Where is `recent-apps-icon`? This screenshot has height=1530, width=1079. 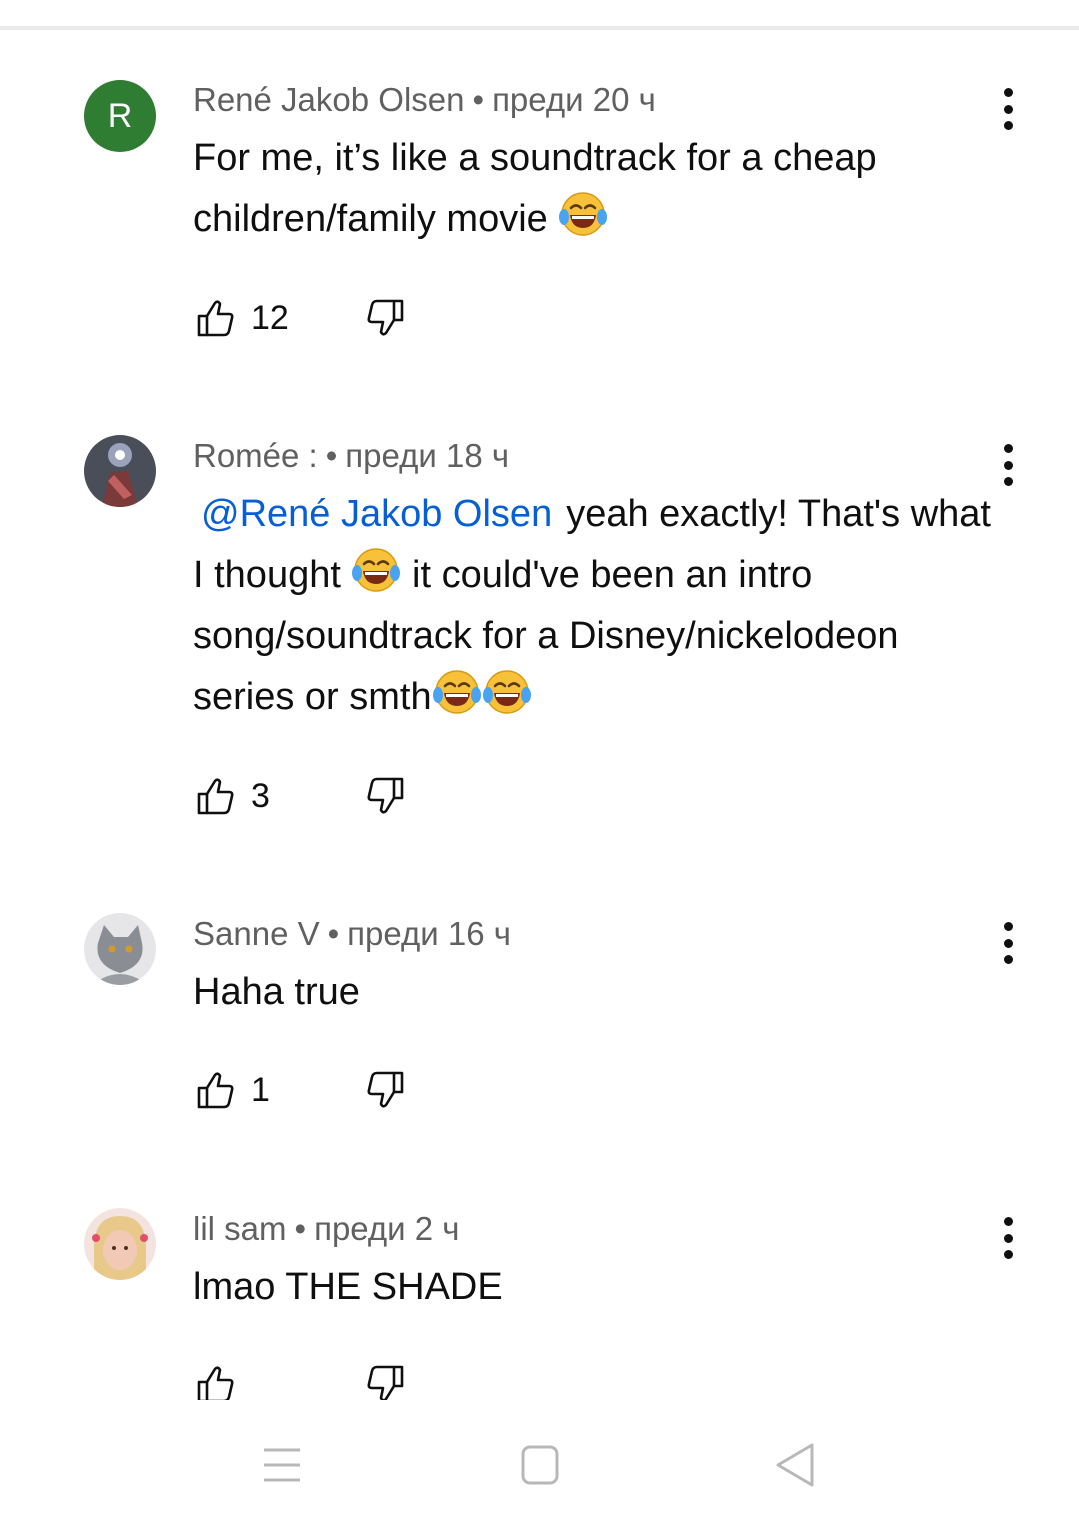
recent-apps-icon is located at coordinates (282, 1465).